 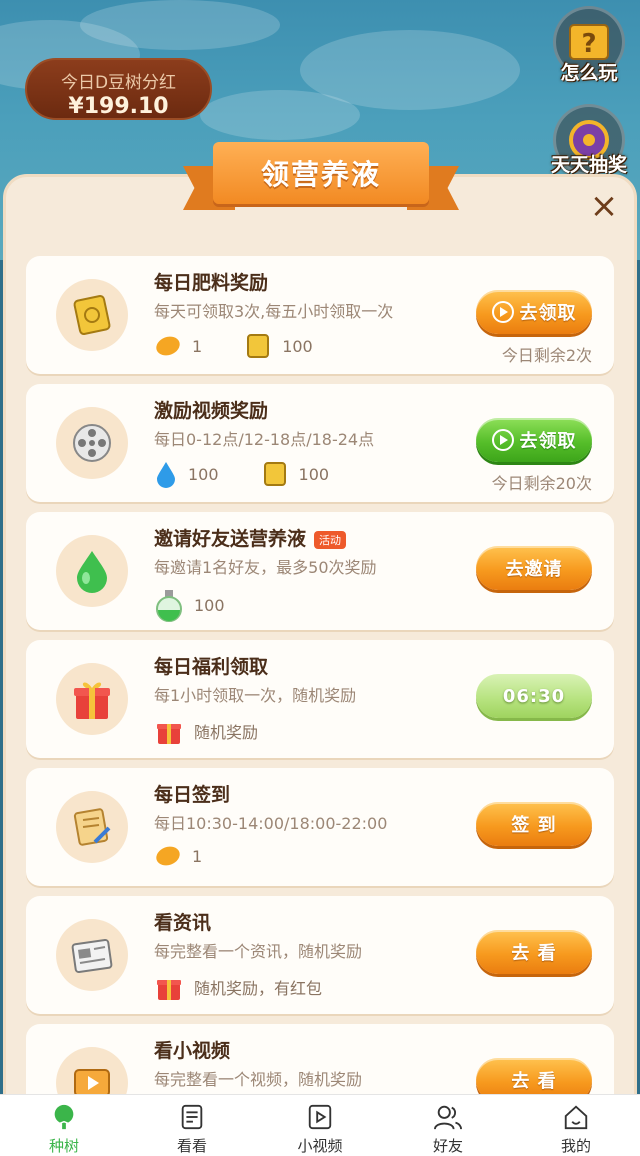 I want to click on task-rewards: 100 100, so click(x=262, y=474).